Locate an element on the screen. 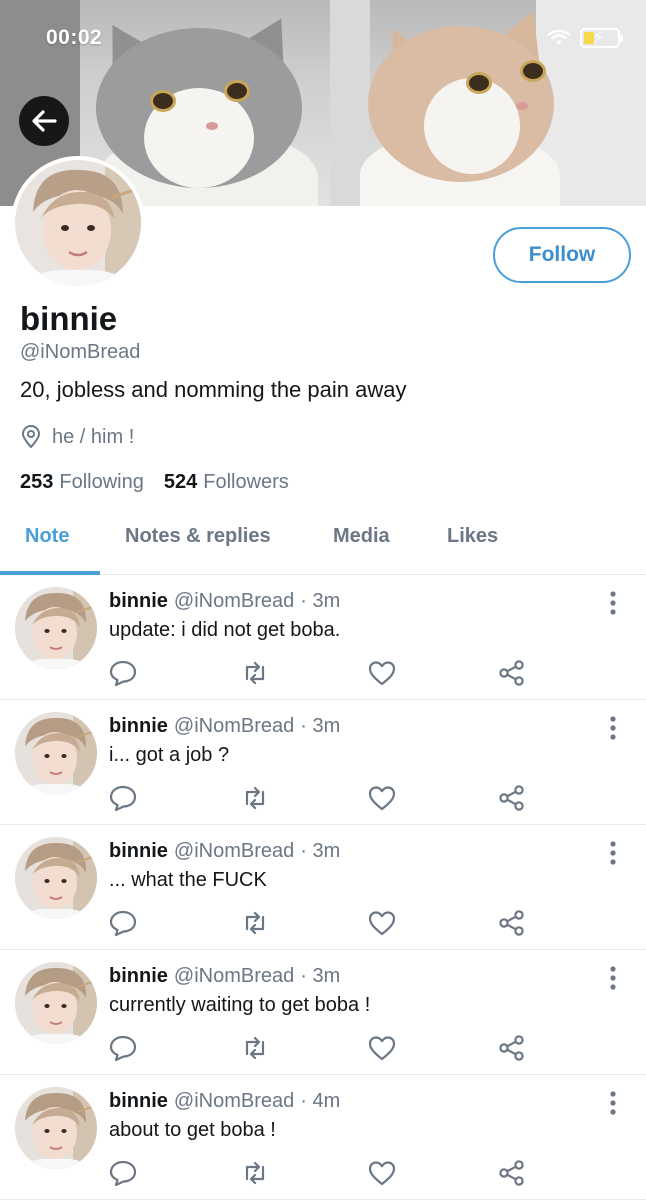  arrow-left-icon is located at coordinates (44, 121).